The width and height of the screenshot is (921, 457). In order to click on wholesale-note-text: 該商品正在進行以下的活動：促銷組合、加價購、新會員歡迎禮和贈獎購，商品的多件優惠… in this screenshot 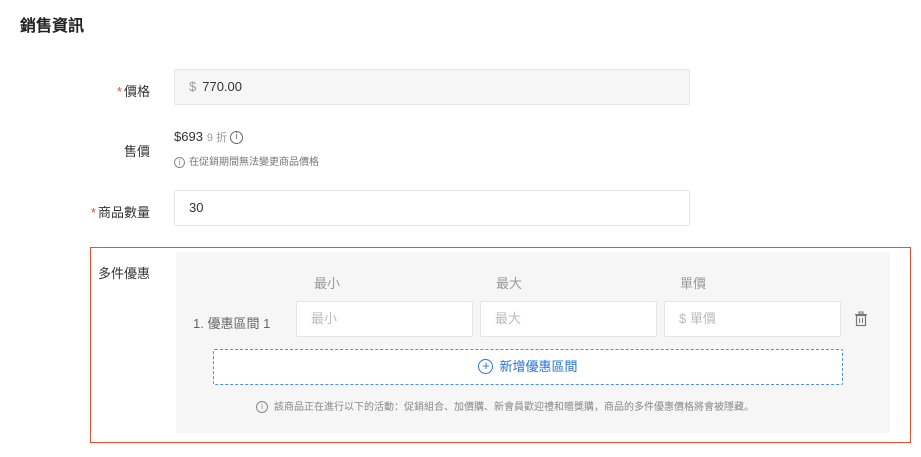, I will do `click(514, 407)`.